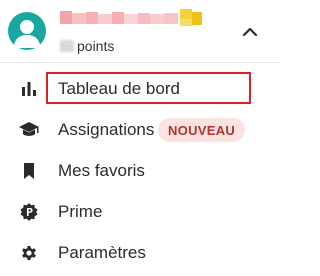 The height and width of the screenshot is (276, 320). What do you see at coordinates (101, 170) in the screenshot?
I see `menu-item-label: Mes favoris` at bounding box center [101, 170].